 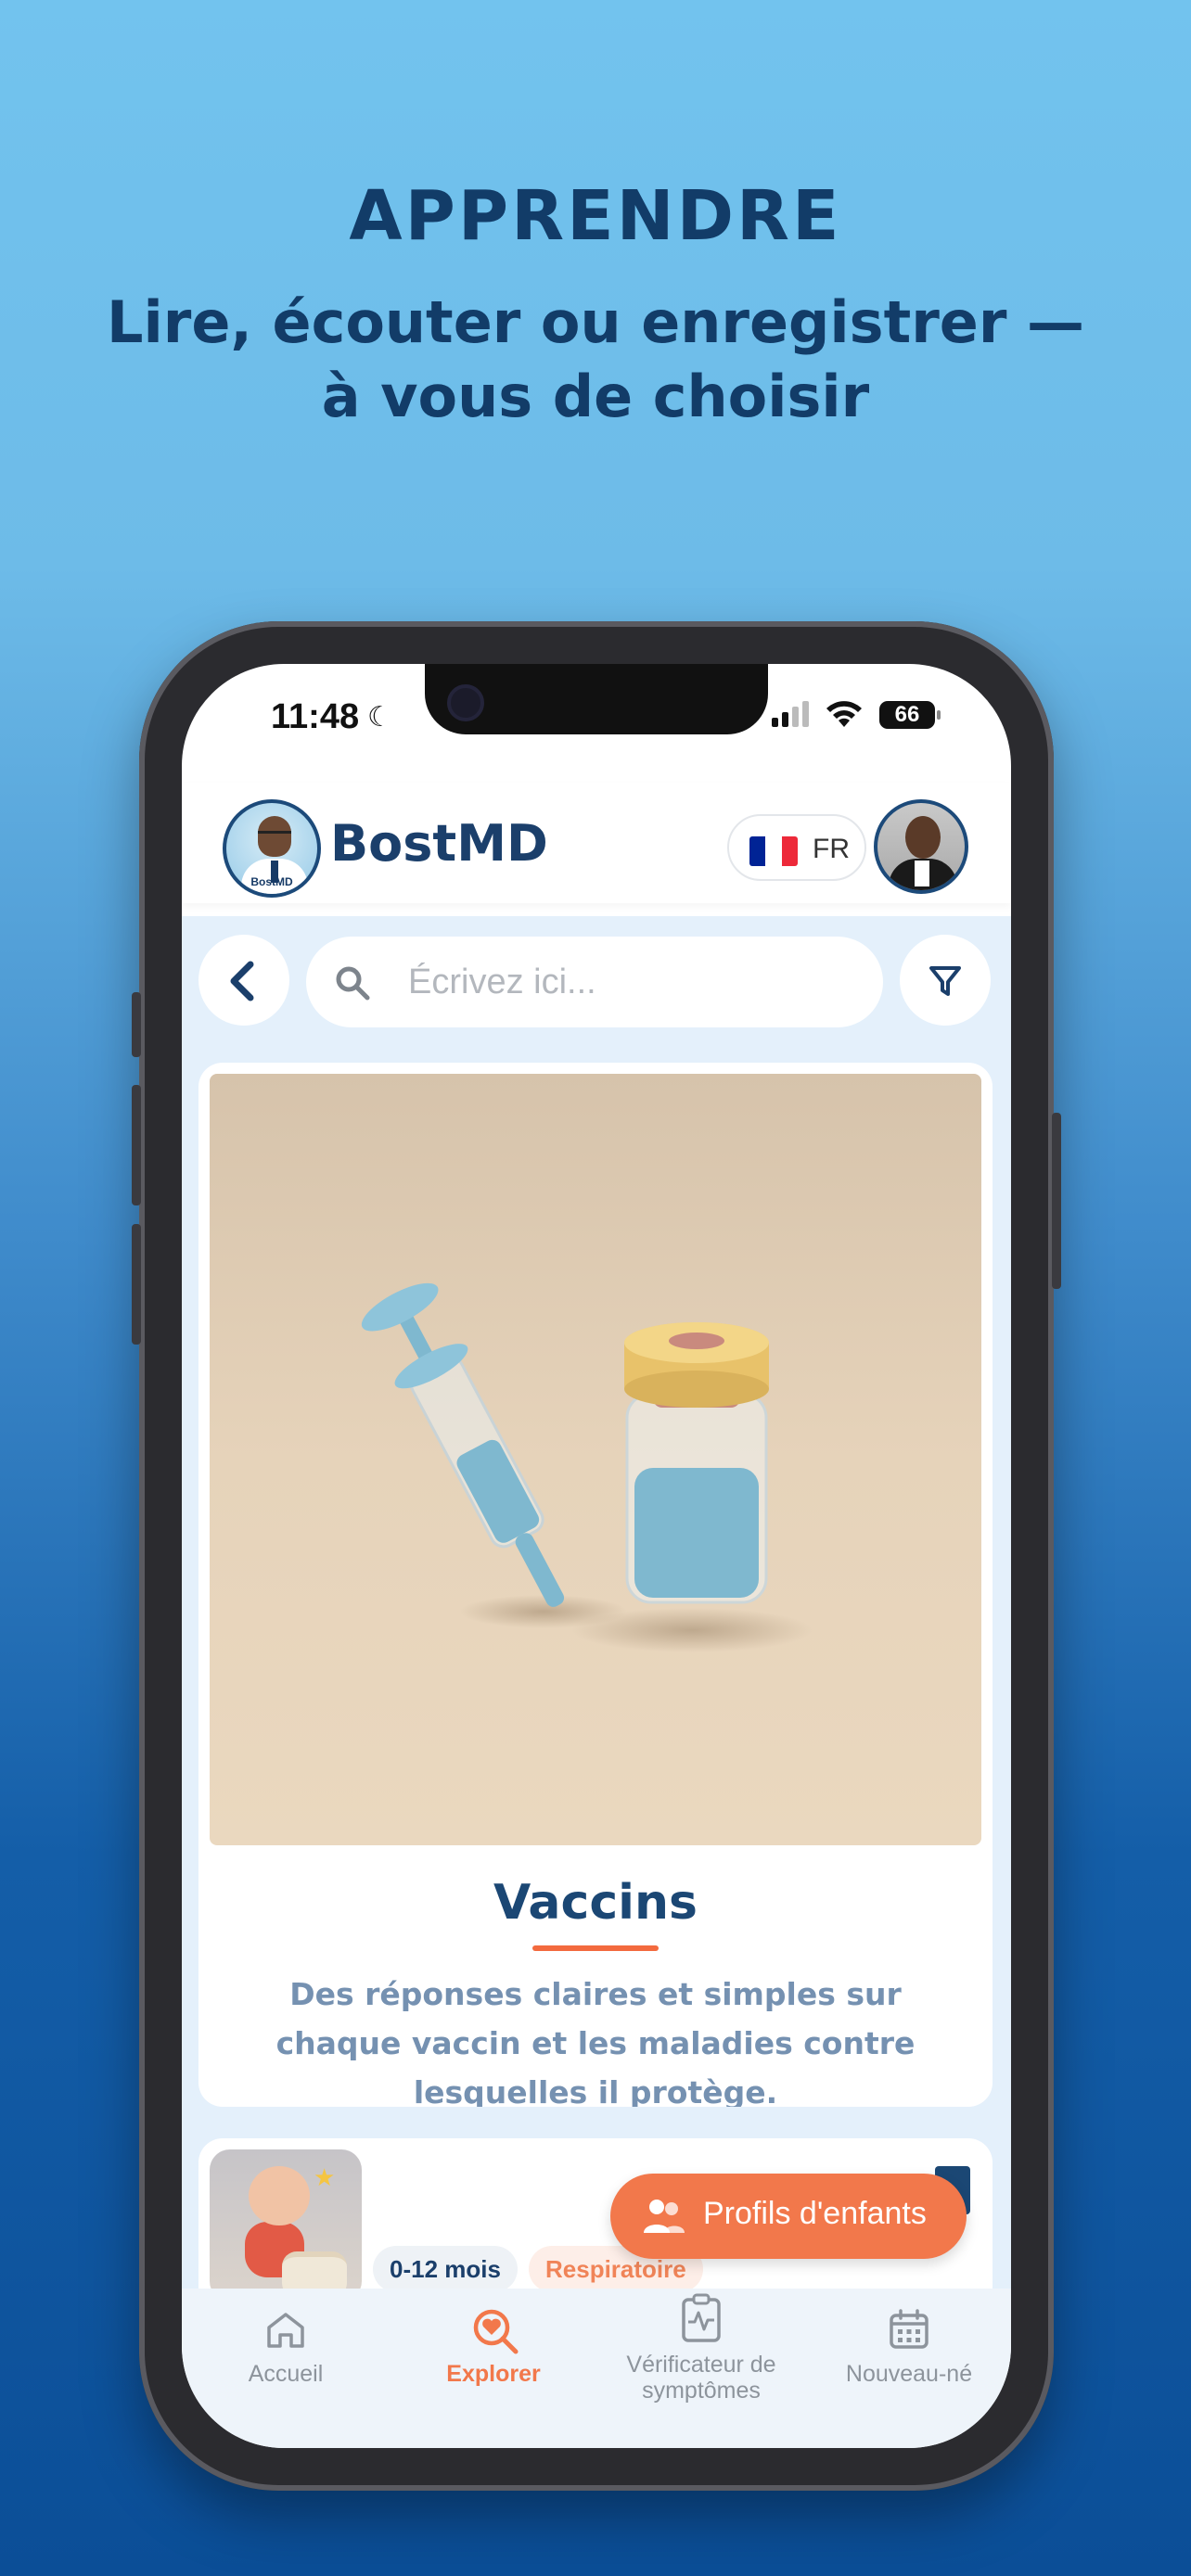 I want to click on status-time: 11:48, so click(x=315, y=716).